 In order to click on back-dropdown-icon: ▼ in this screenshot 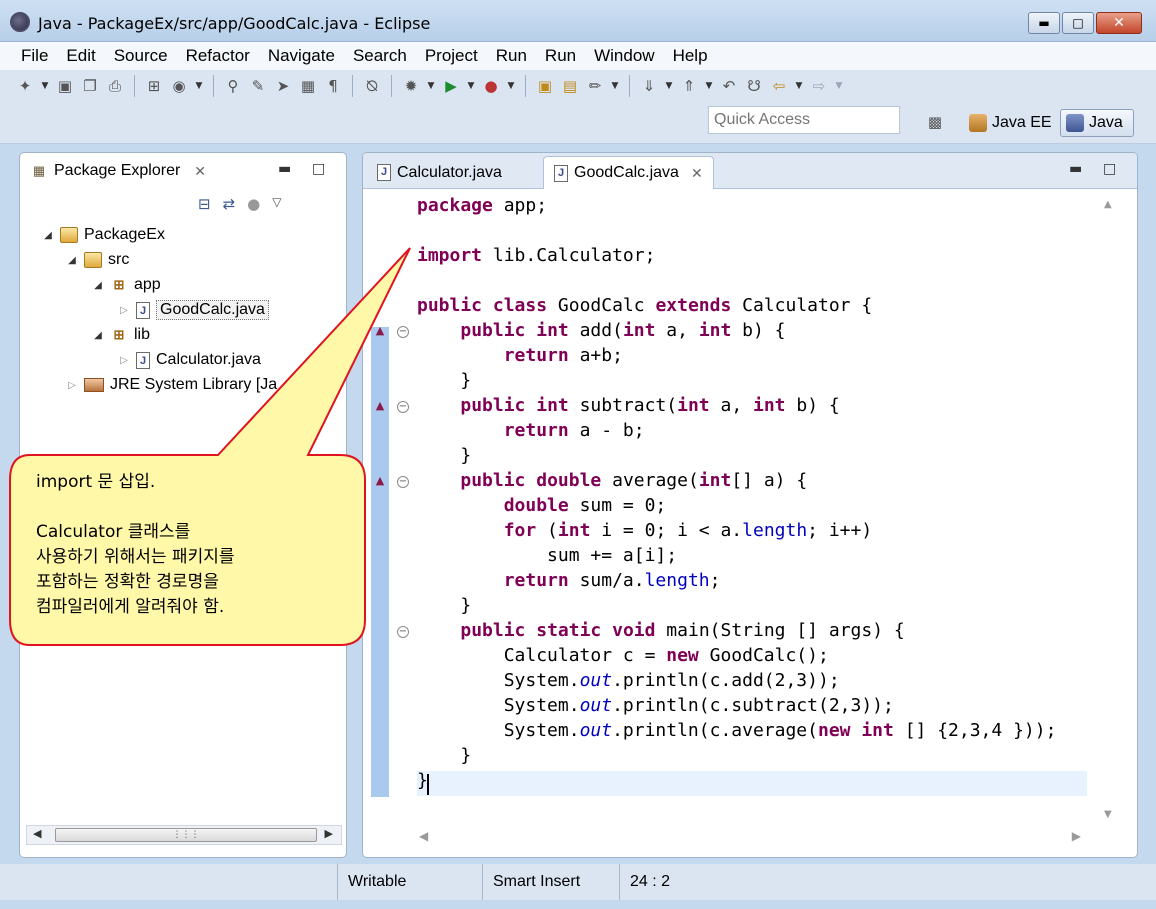, I will do `click(799, 86)`.